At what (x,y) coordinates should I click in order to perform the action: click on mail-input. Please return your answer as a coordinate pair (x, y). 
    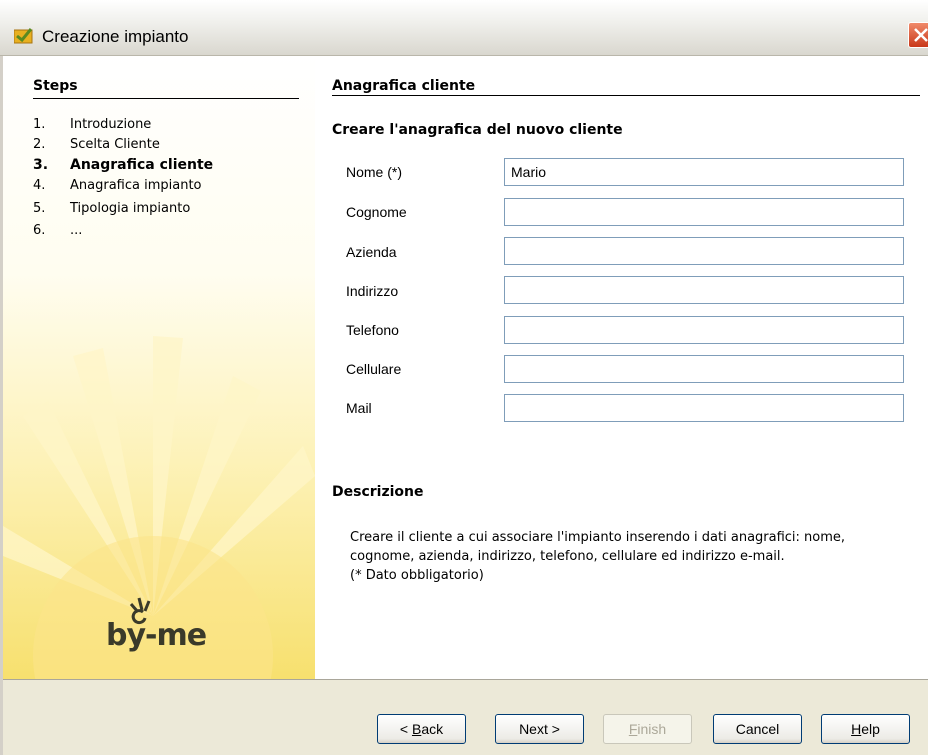
    Looking at the image, I should click on (704, 408).